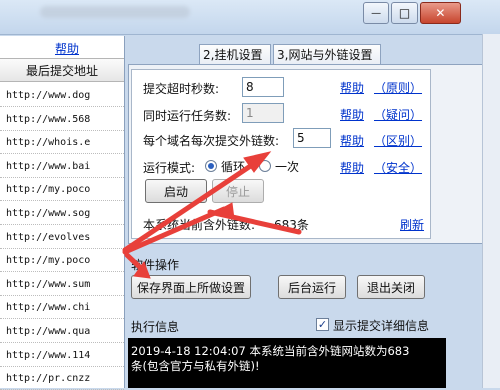 The width and height of the screenshot is (500, 390). Describe the element at coordinates (398, 167) in the screenshot. I see `safety-link: （安全）` at that location.